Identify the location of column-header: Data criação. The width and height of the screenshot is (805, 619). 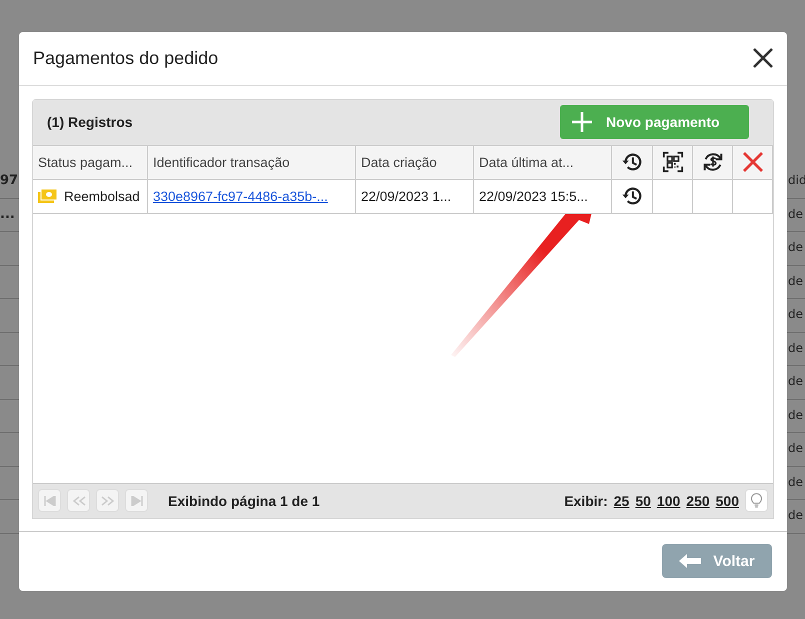
(415, 163).